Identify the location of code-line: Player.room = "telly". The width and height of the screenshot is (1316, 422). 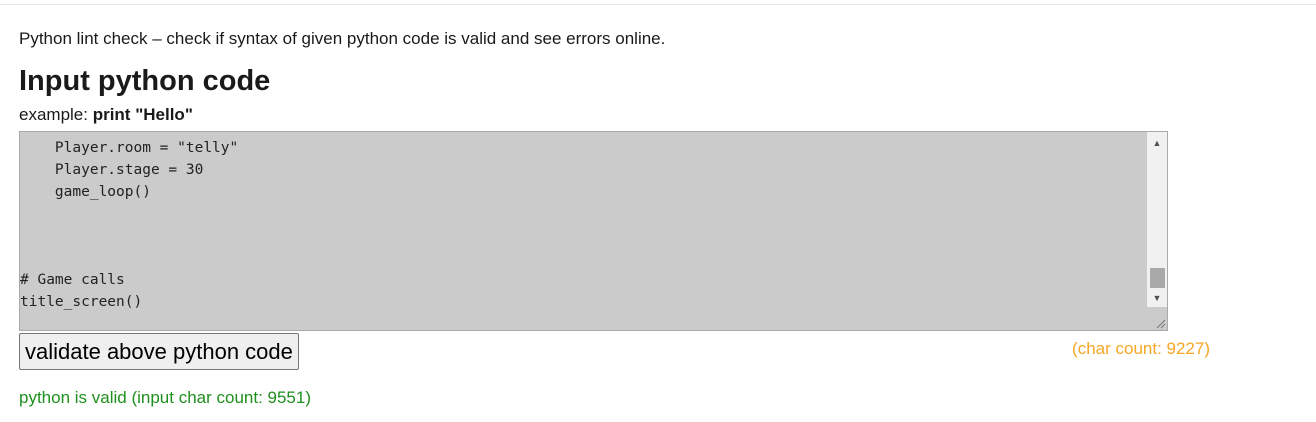
(129, 148).